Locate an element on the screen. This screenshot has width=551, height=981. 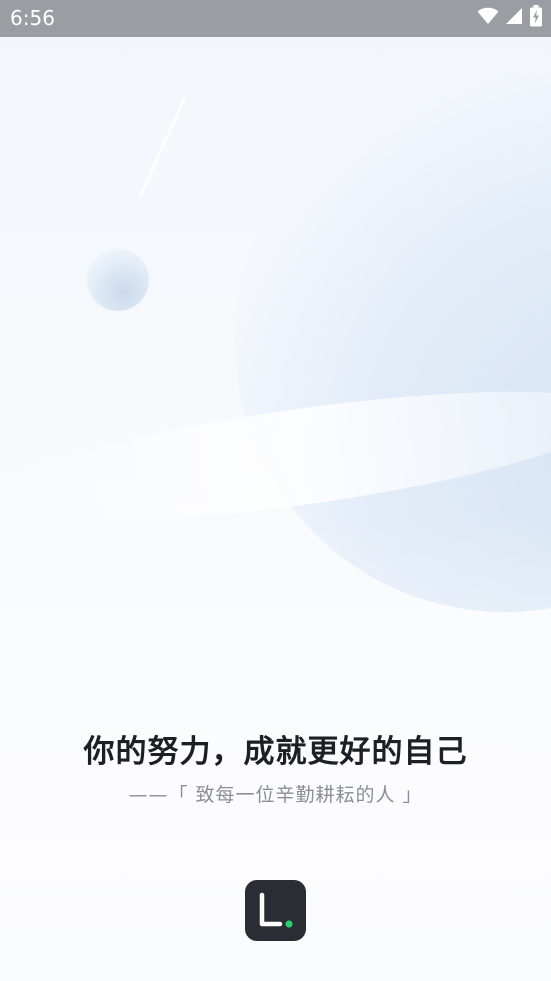
app-logo-icon is located at coordinates (276, 910).